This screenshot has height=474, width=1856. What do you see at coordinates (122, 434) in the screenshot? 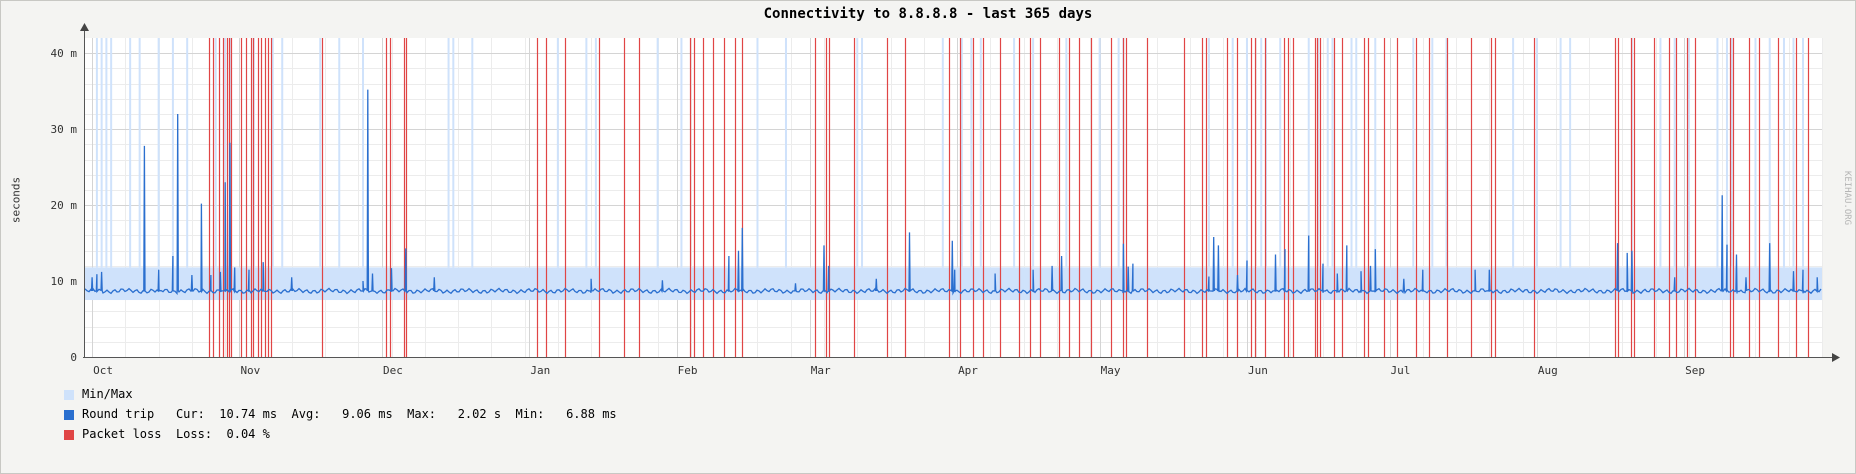
I see `legend-label-packet-loss: Packet loss` at bounding box center [122, 434].